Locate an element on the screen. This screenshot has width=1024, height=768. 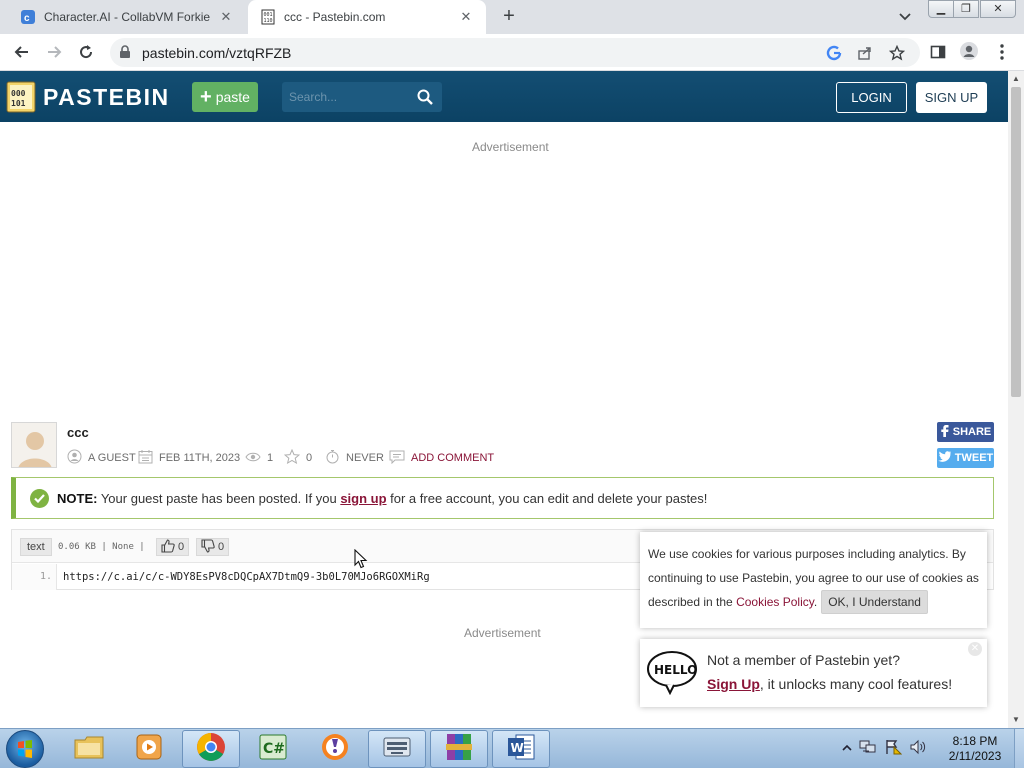
restore-button: ❐ is located at coordinates (966, 9).